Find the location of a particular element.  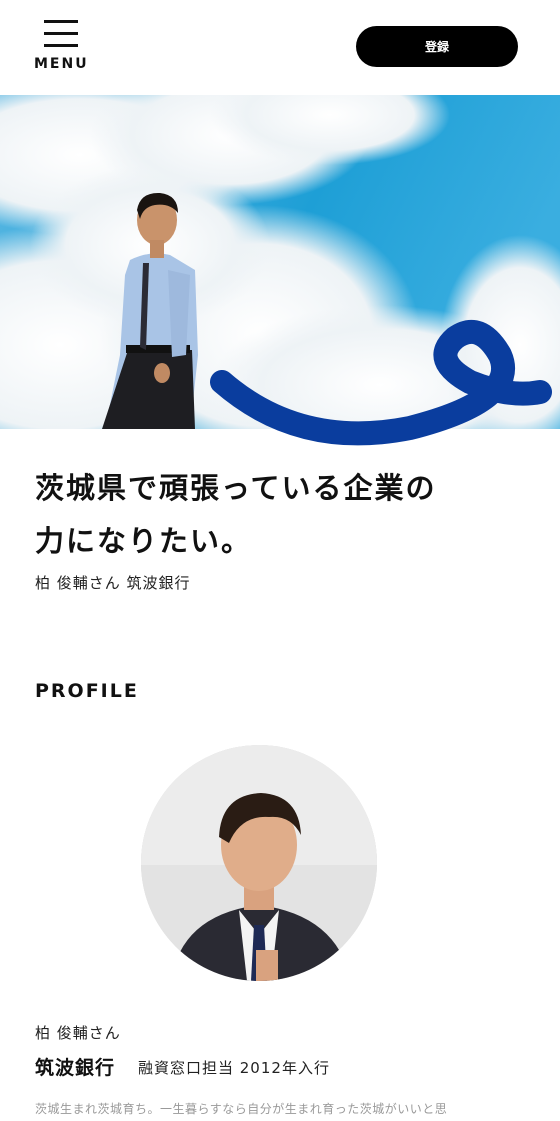

headline-line-1: 茨城県で頑張っている企業の is located at coordinates (236, 488).